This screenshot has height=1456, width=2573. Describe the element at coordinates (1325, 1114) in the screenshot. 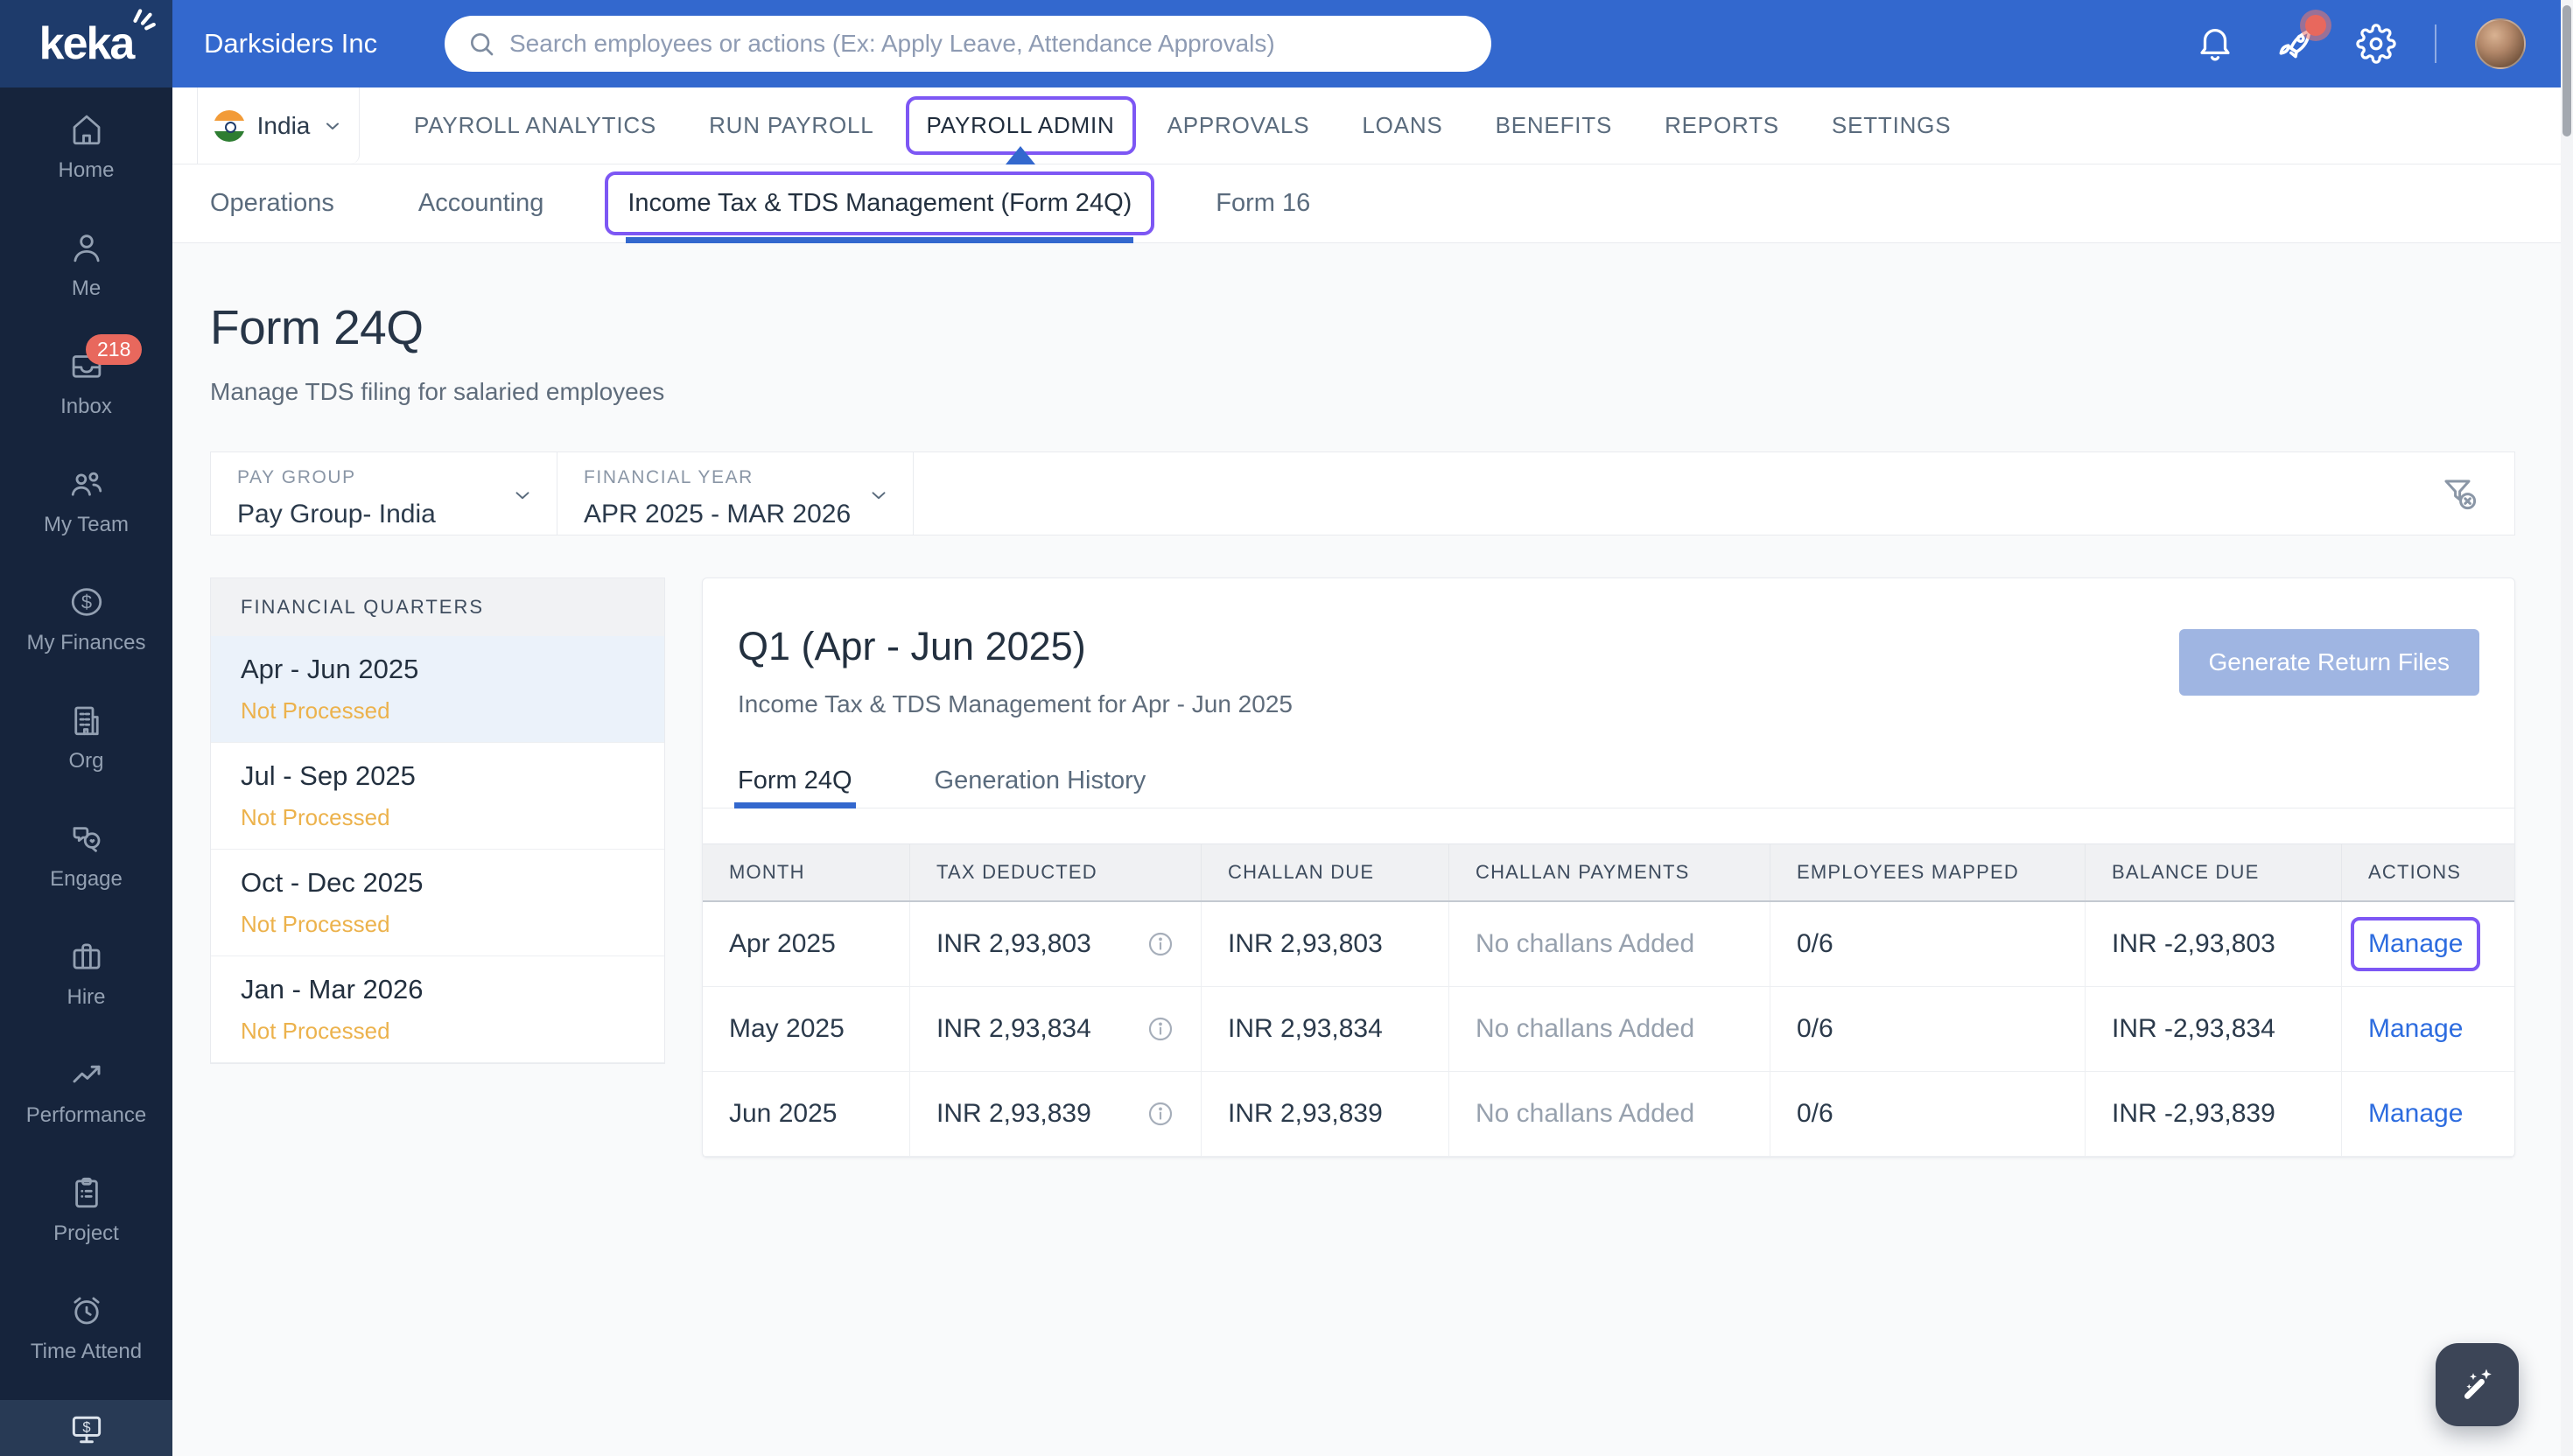

I see `cell-challan-due: INR 2,93,839` at that location.